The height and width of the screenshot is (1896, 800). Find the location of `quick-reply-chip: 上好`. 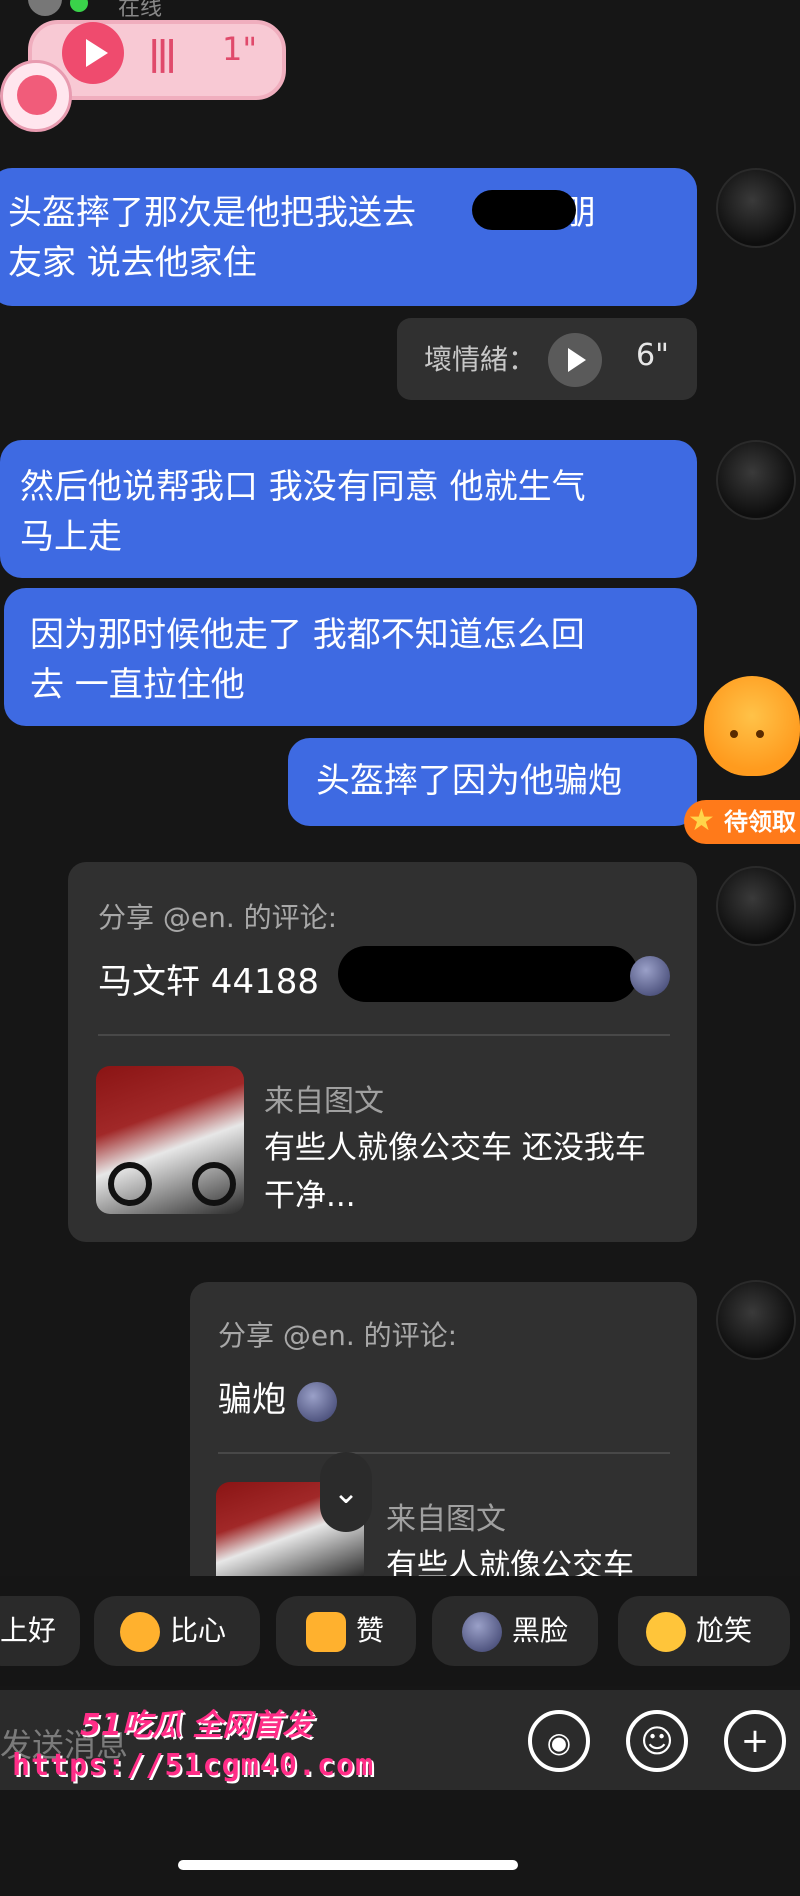

quick-reply-chip: 上好 is located at coordinates (40, 1631).